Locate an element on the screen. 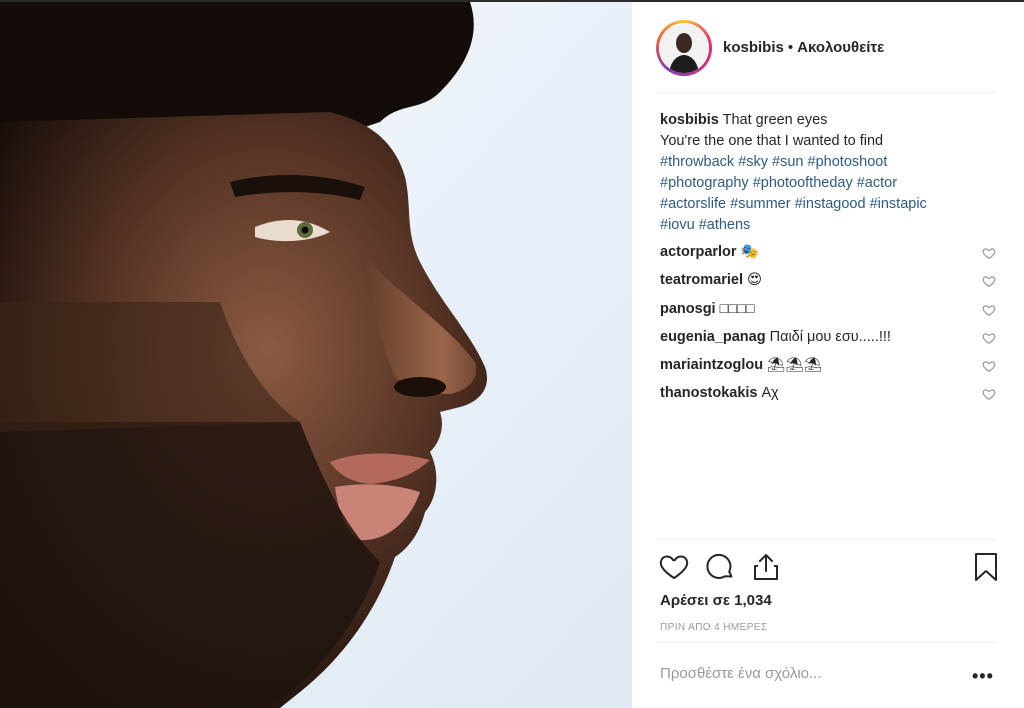 The width and height of the screenshot is (1024, 708). comment-bubble-icon is located at coordinates (720, 567).